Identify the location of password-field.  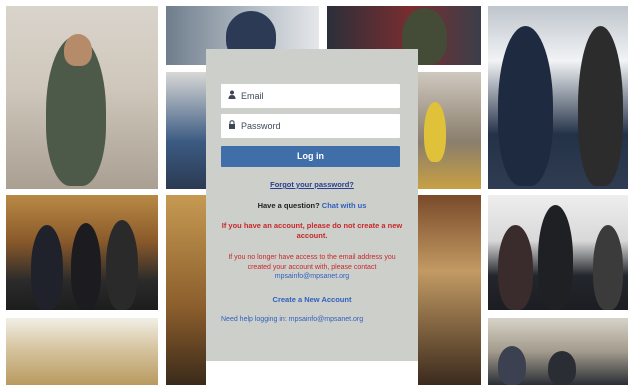
(310, 126).